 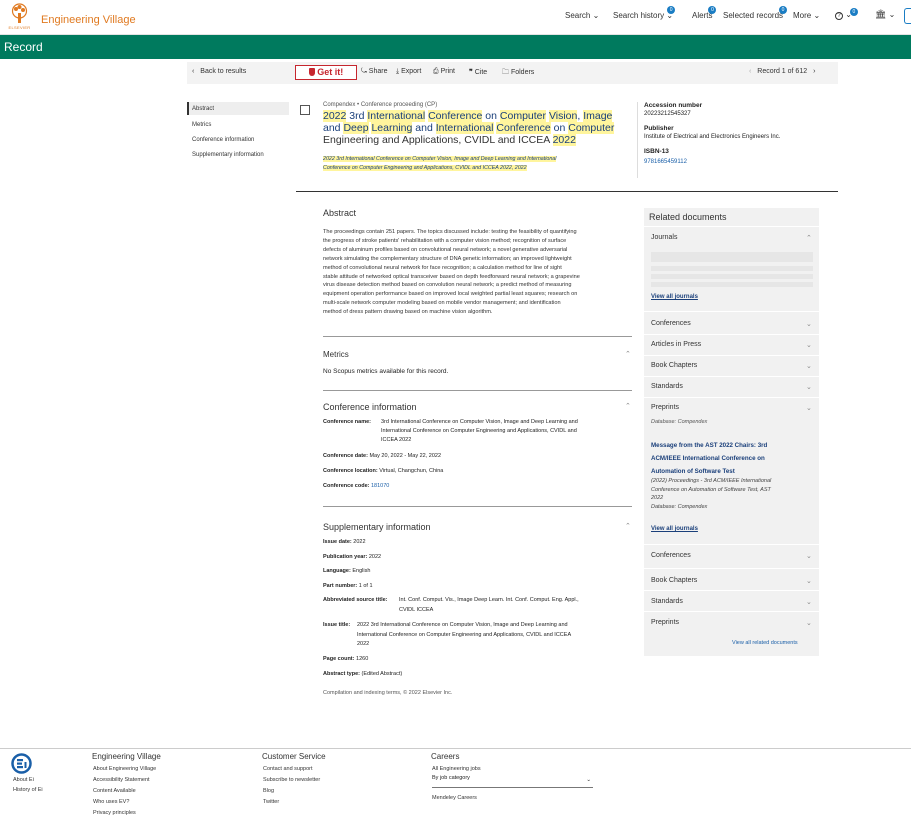 I want to click on related-preprints: Preprints, so click(x=665, y=407).